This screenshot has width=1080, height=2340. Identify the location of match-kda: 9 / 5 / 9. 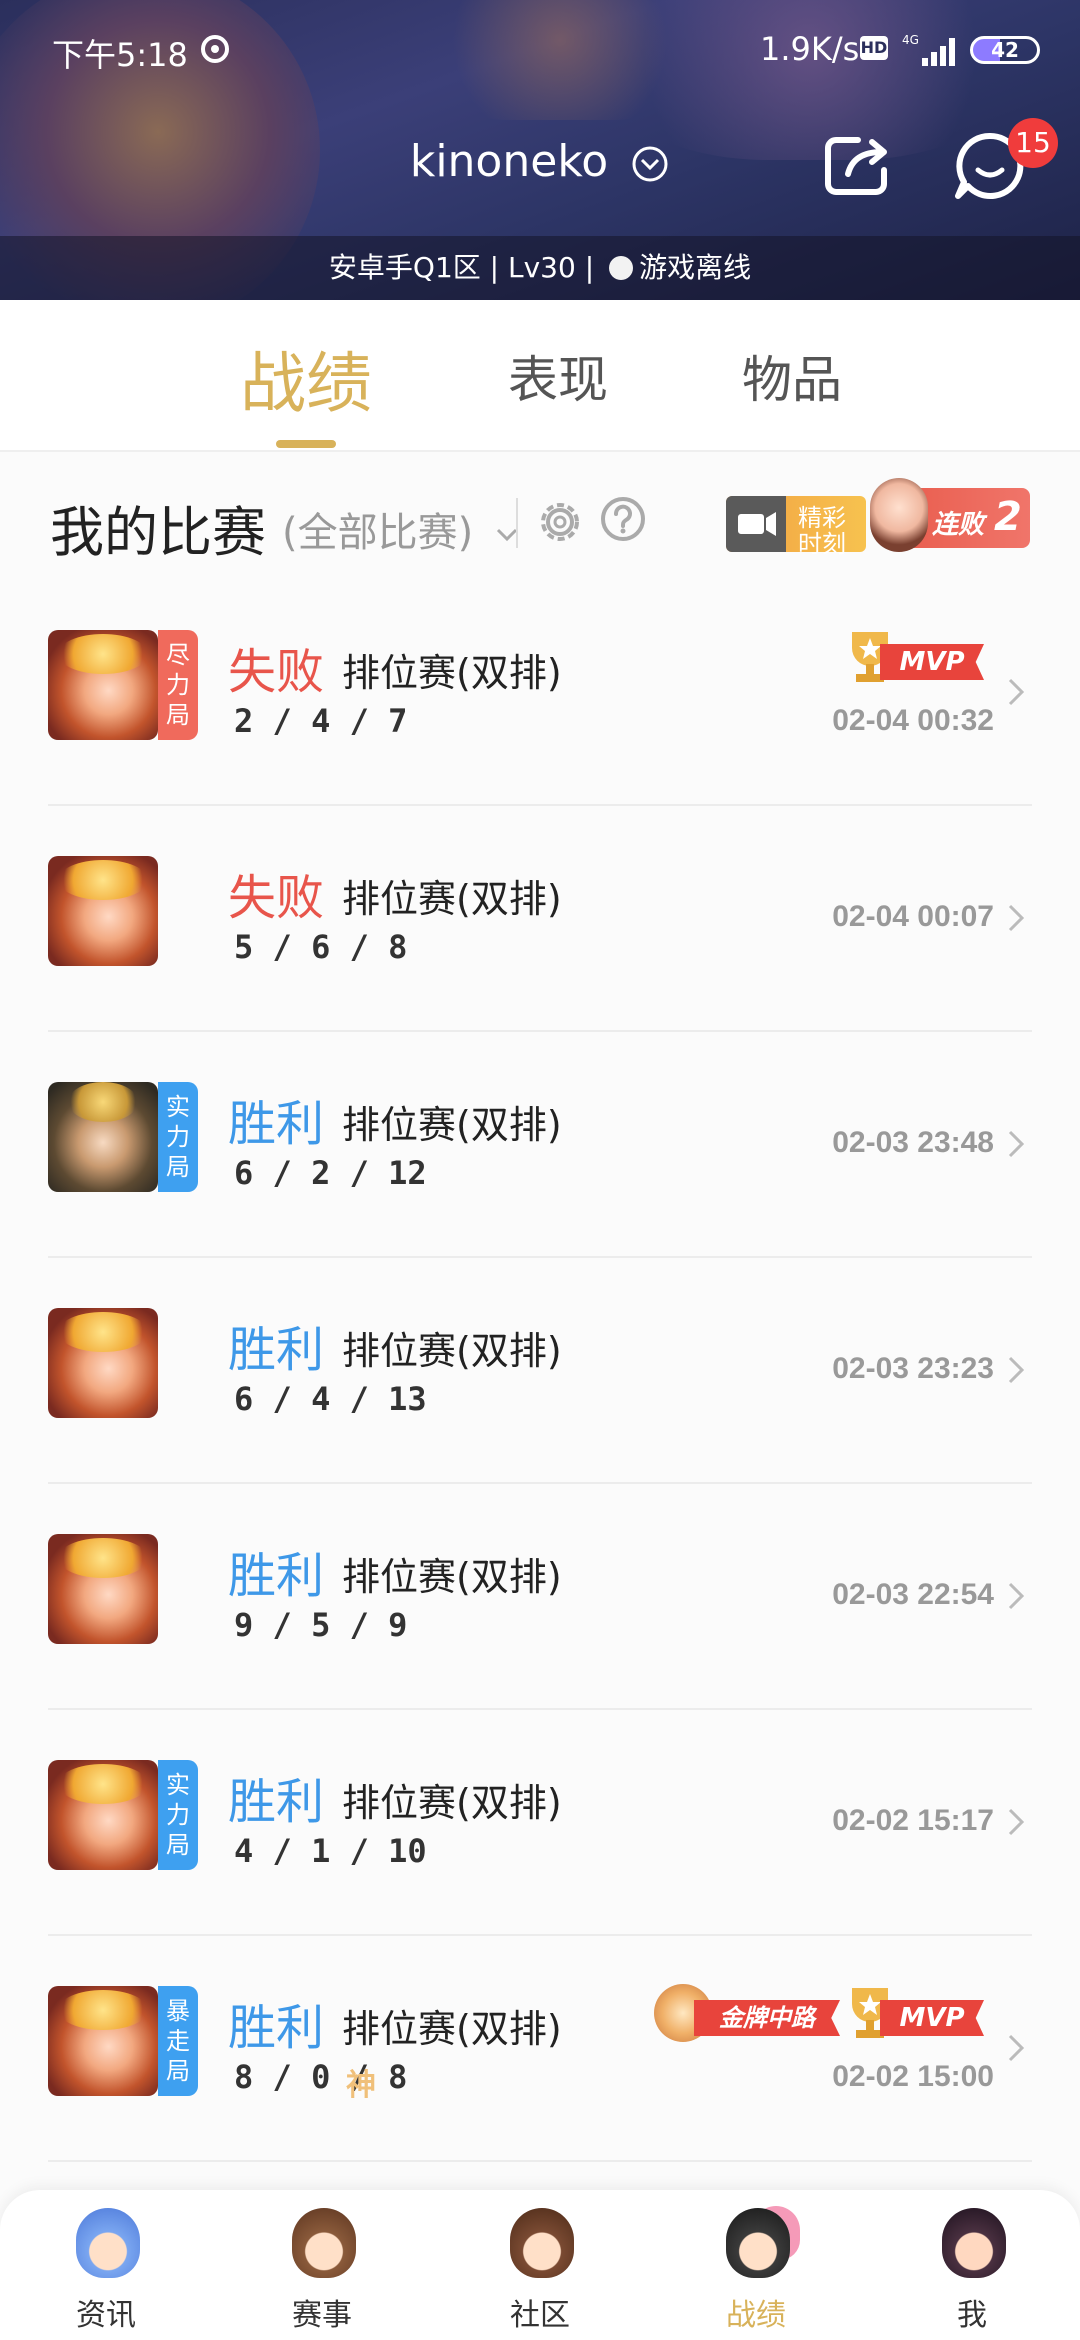
(321, 1625).